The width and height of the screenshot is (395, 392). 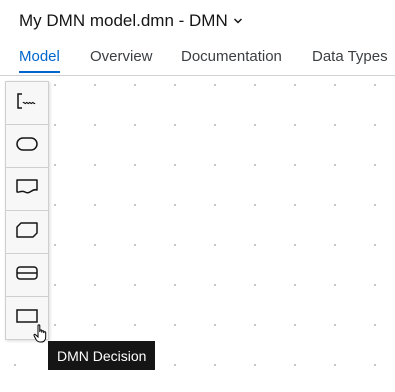 I want to click on tooltip-text: DMN Decision, so click(x=102, y=355).